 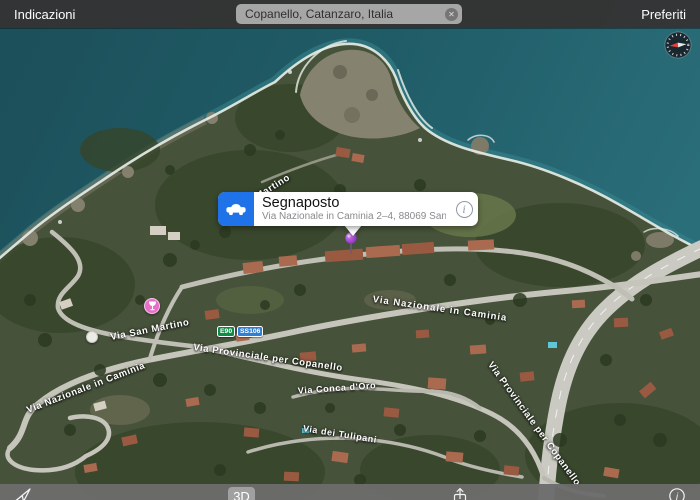 I want to click on bottom-toolbar, so click(x=350, y=492).